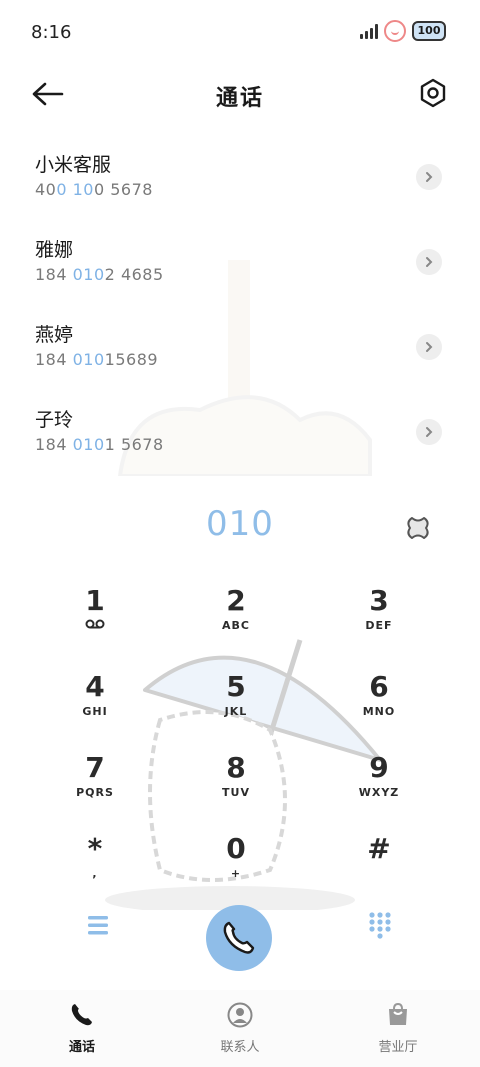  What do you see at coordinates (240, 528) in the screenshot?
I see `dial-input: 010` at bounding box center [240, 528].